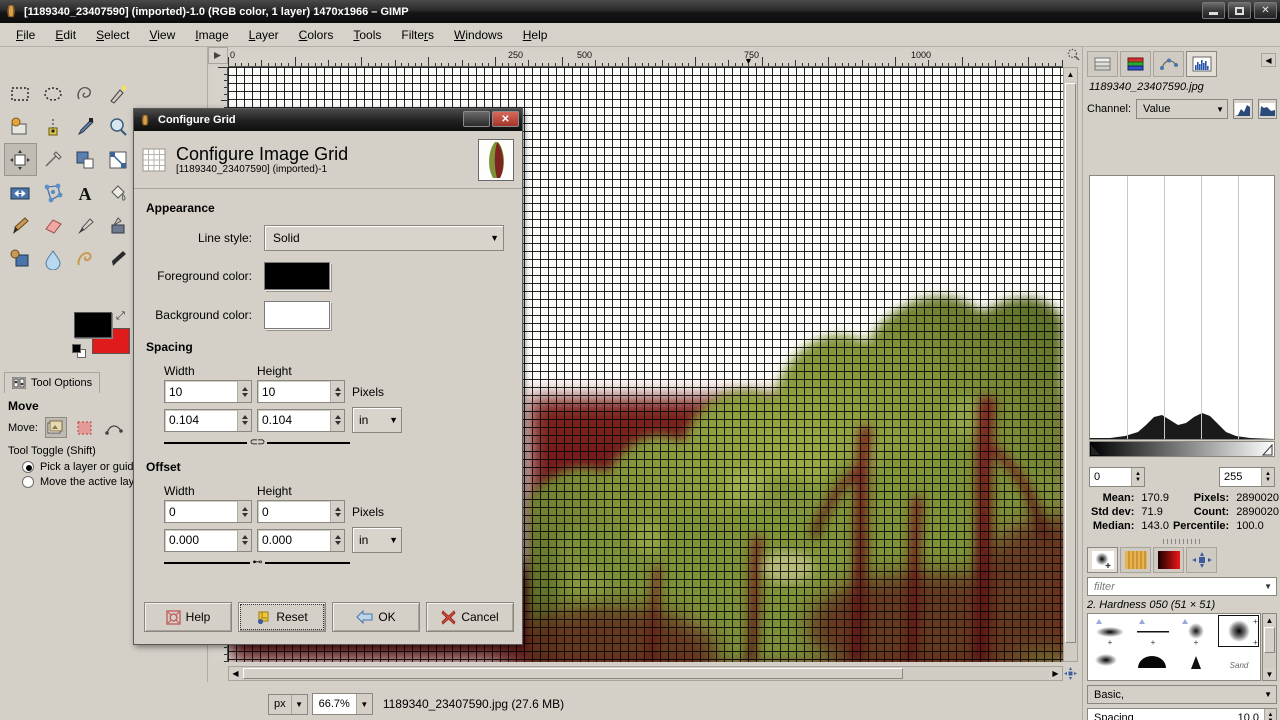  What do you see at coordinates (118, 93) in the screenshot?
I see `fuzzy-select-tool` at bounding box center [118, 93].